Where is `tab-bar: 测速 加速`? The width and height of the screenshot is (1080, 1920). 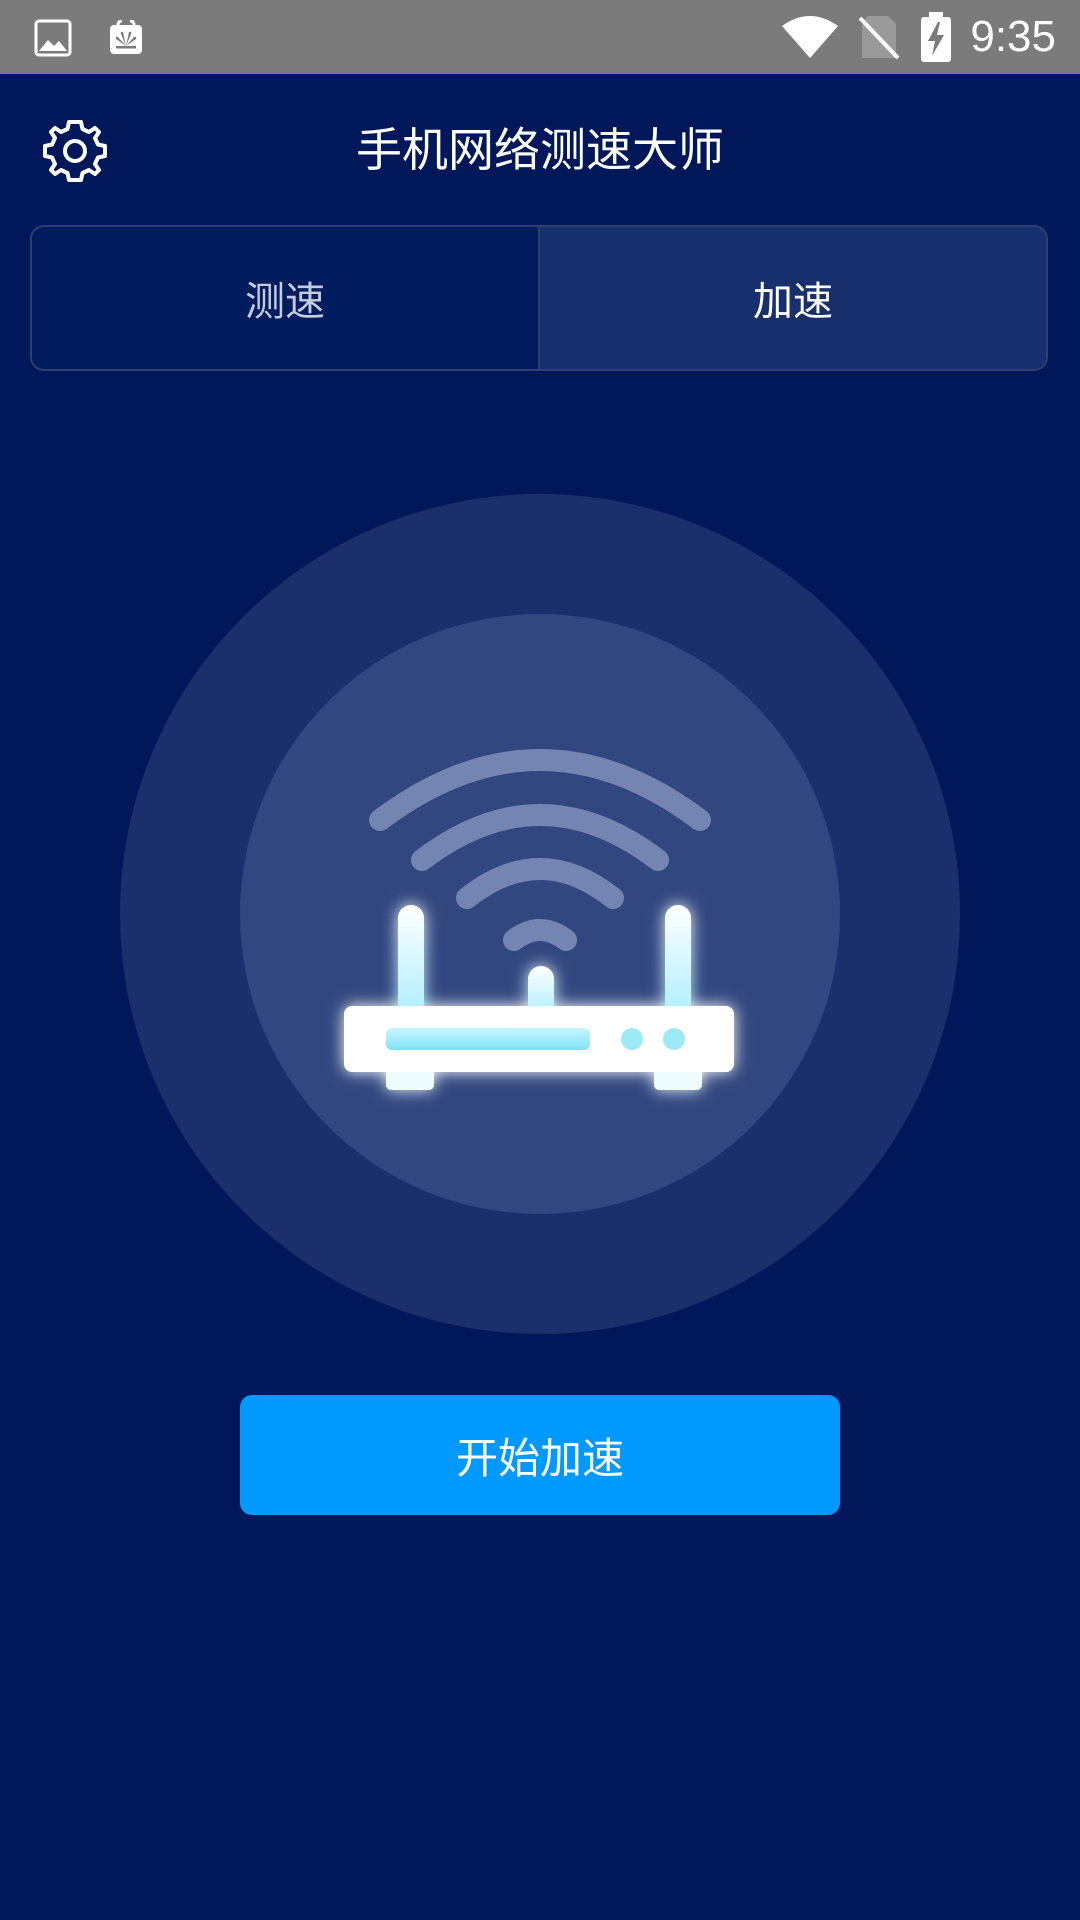
tab-bar: 测速 加速 is located at coordinates (539, 298).